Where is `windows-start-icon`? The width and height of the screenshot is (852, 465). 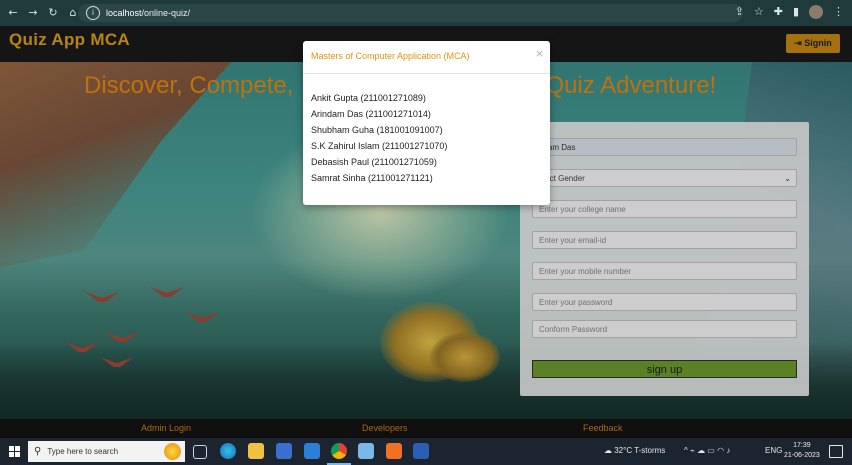 windows-start-icon is located at coordinates (14, 451).